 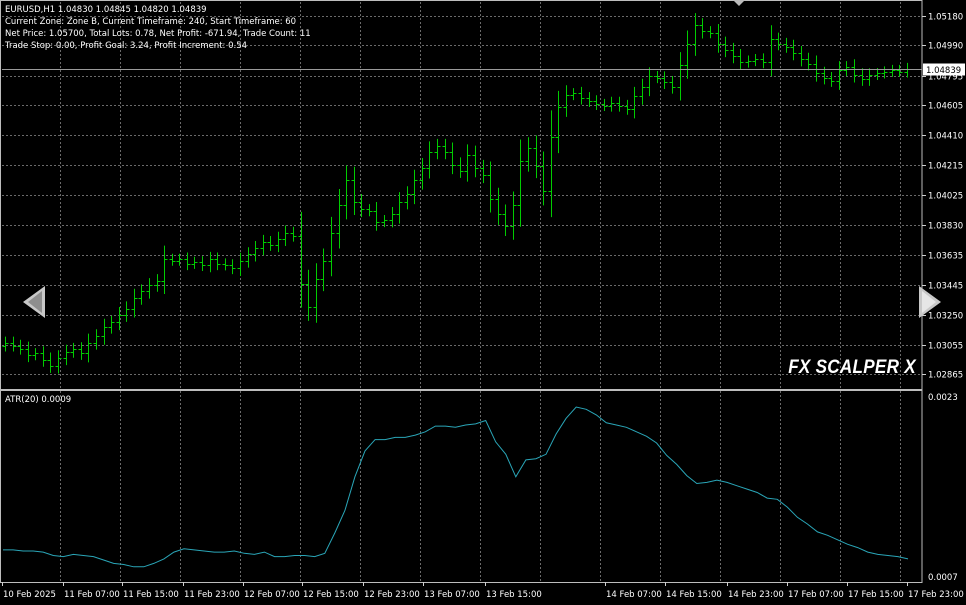 What do you see at coordinates (931, 302) in the screenshot?
I see `chevron-right-icon` at bounding box center [931, 302].